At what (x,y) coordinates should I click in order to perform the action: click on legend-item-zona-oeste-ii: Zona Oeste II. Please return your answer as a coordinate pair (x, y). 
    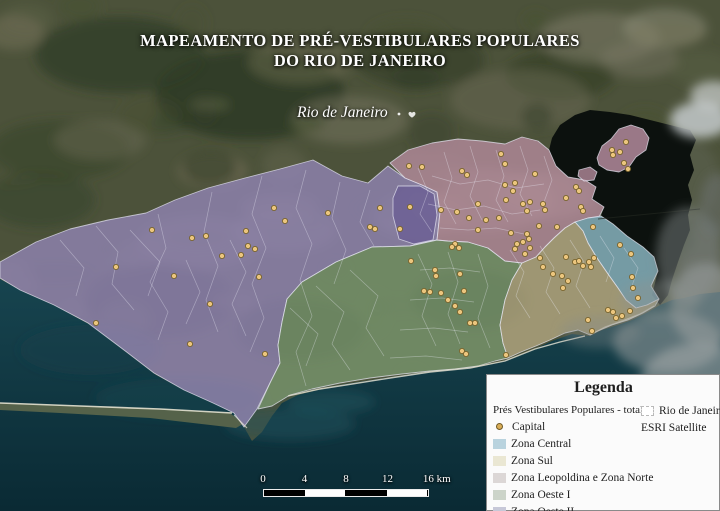
    Looking at the image, I should click on (567, 507).